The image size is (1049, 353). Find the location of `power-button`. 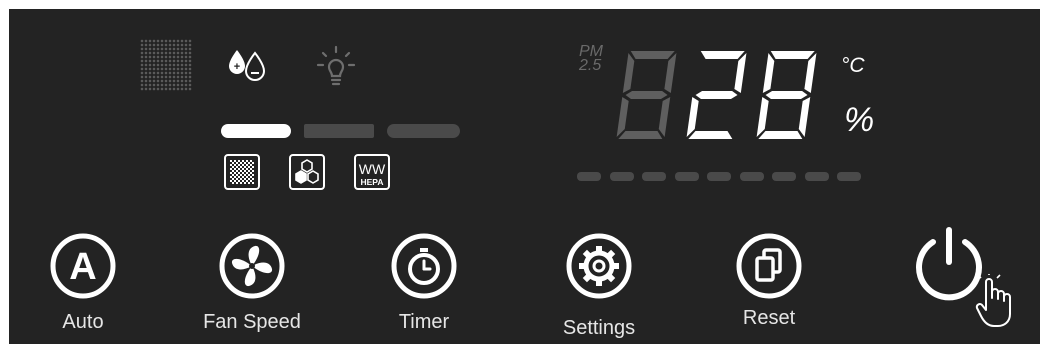

power-button is located at coordinates (964, 270).